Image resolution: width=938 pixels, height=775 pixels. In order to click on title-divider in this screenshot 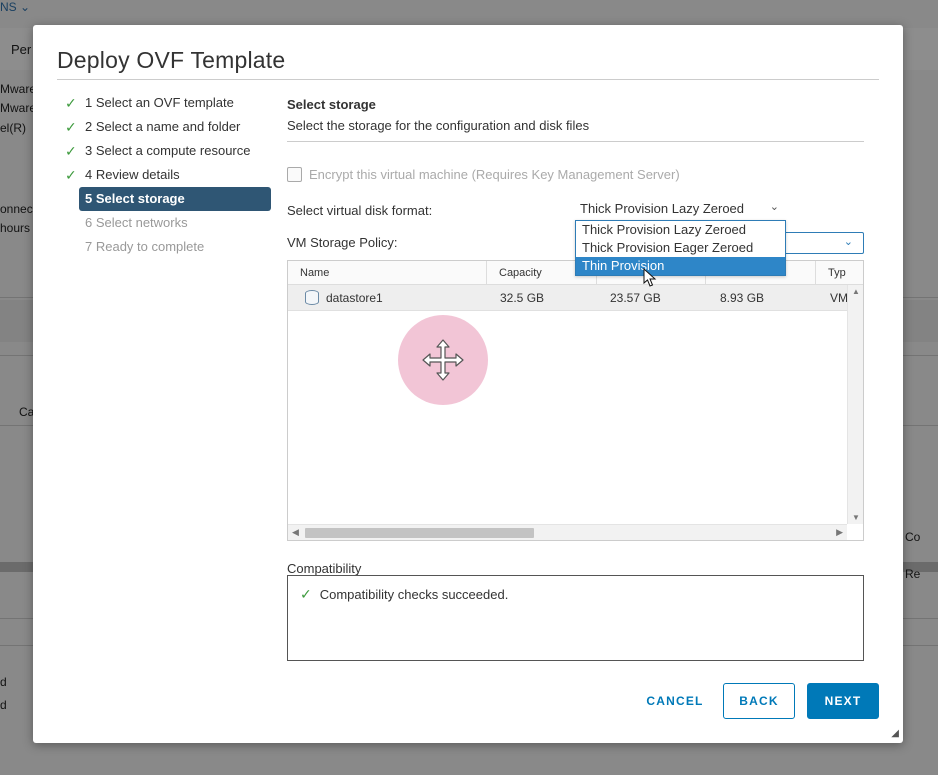, I will do `click(468, 79)`.